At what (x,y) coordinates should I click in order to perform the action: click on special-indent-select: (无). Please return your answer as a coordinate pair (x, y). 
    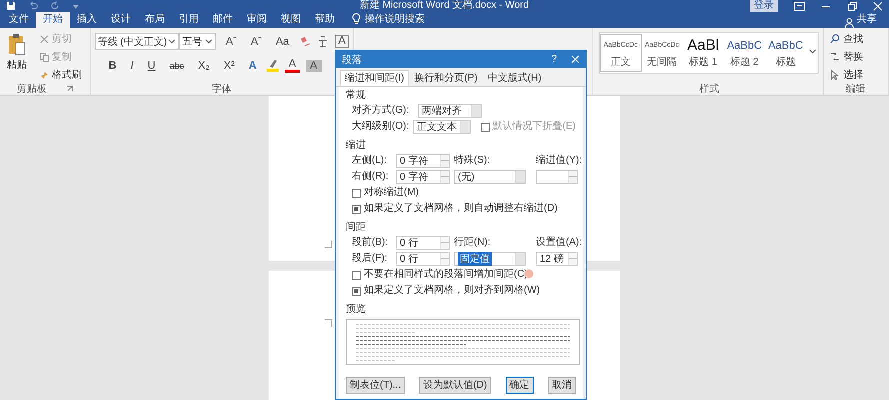
    Looking at the image, I should click on (490, 177).